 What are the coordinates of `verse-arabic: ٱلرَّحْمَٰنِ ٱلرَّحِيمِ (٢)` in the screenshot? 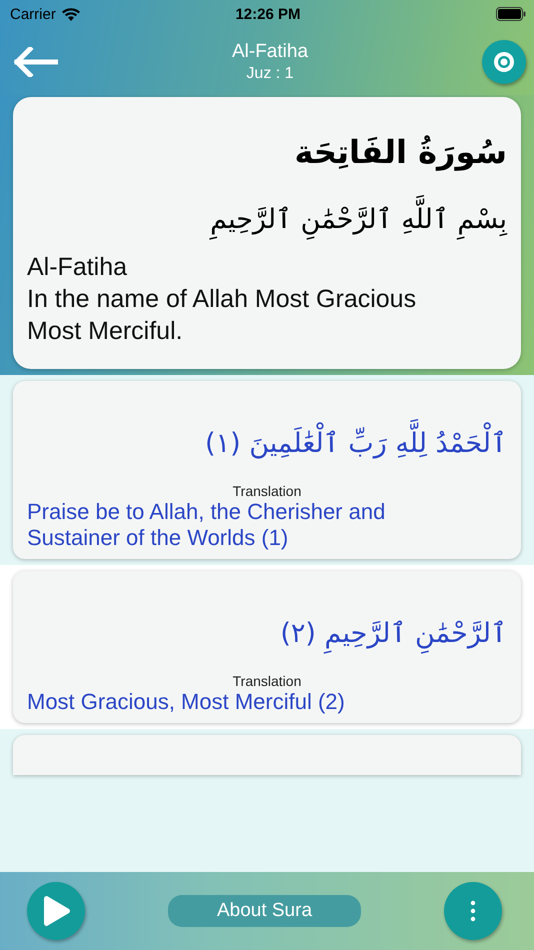 It's located at (393, 634).